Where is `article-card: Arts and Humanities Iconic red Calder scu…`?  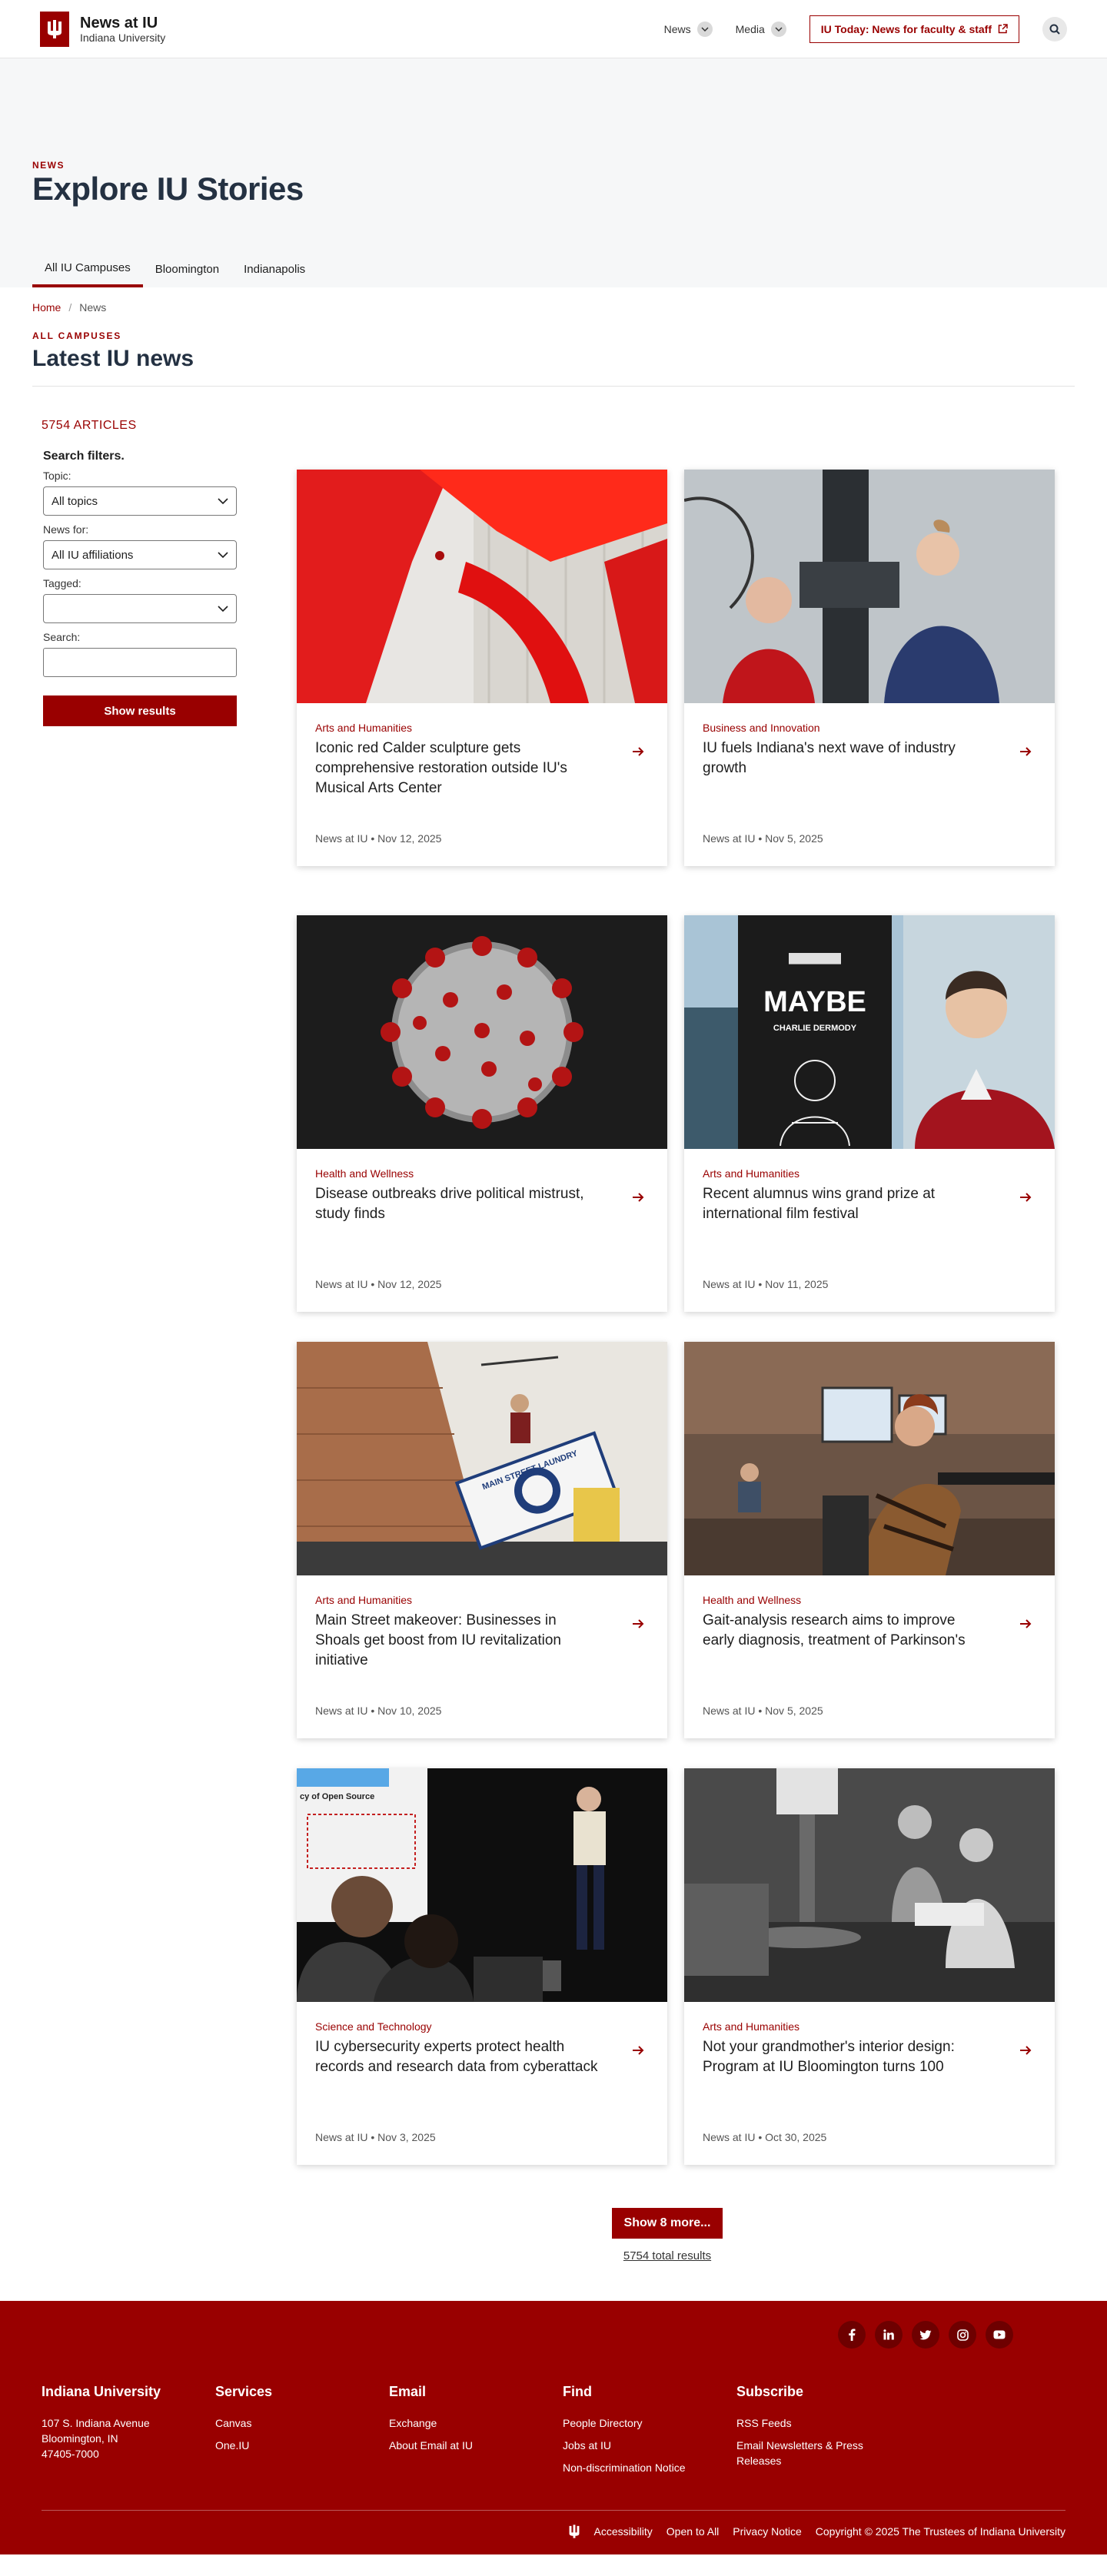
article-card: Arts and Humanities Iconic red Calder scu… is located at coordinates (482, 668).